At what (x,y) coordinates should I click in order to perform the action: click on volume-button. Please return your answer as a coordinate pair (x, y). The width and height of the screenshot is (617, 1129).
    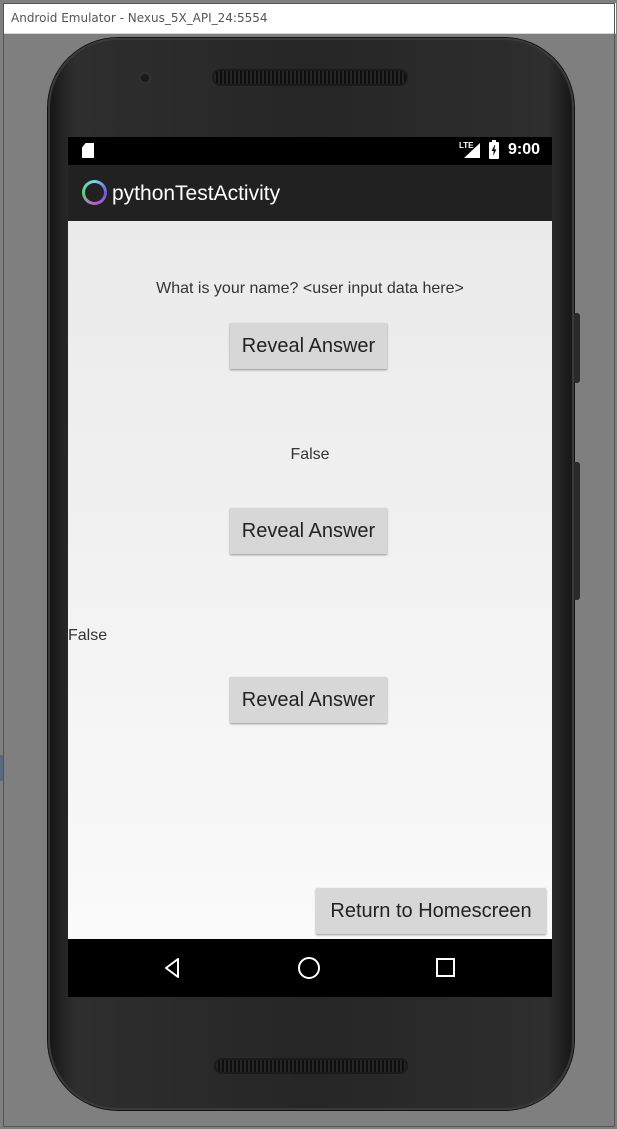
    Looking at the image, I should click on (577, 531).